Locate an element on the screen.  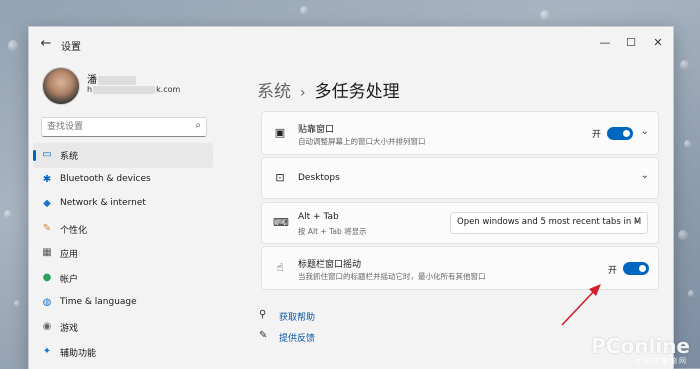
sidebar-item-bluetooth: ✱ Bluetooth & devices is located at coordinates (123, 180).